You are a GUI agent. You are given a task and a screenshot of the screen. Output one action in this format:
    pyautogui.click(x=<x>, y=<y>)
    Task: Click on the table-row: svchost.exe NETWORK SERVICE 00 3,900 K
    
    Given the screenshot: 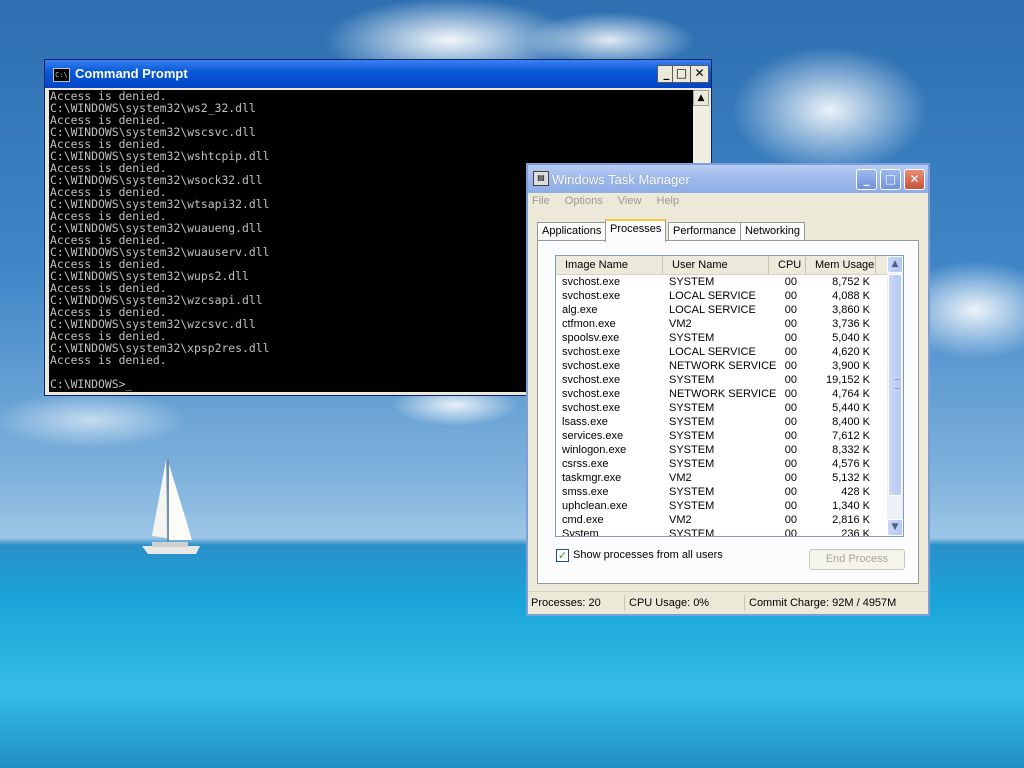 What is the action you would take?
    pyautogui.click(x=722, y=366)
    